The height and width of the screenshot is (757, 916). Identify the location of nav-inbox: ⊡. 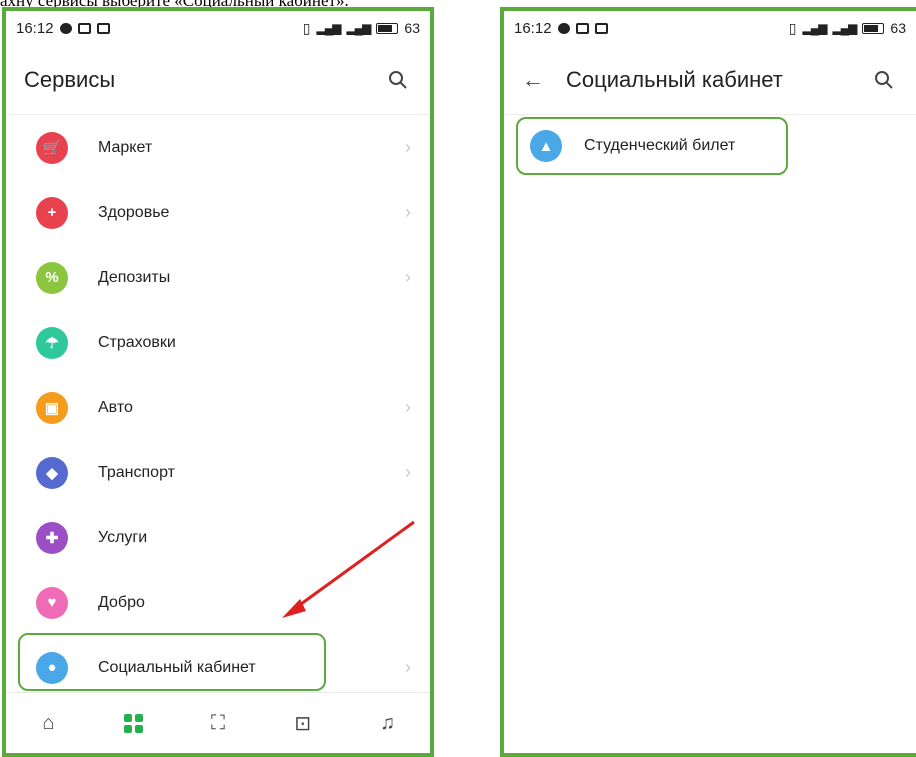
(303, 723).